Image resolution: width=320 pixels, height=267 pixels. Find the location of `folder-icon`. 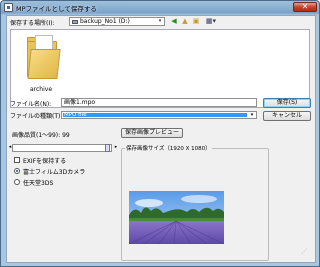

folder-icon is located at coordinates (44, 57).